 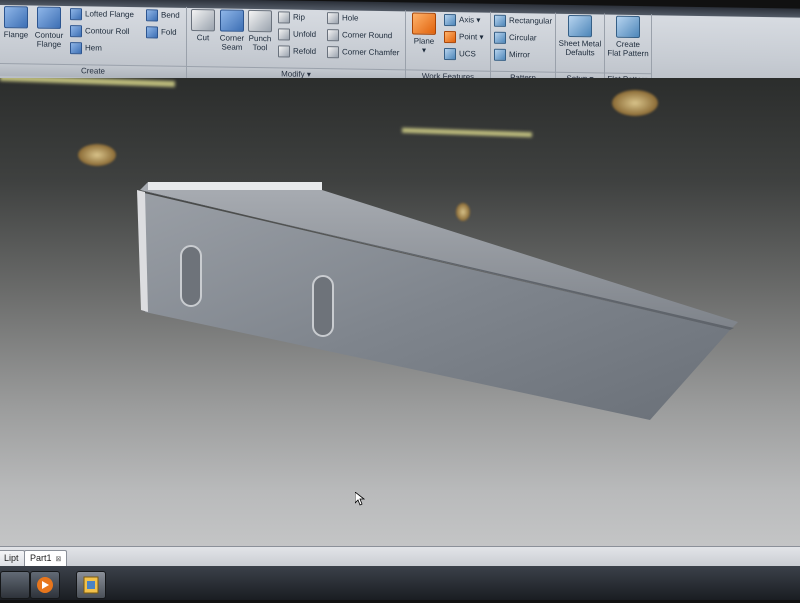 I want to click on slot-hole-right, so click(x=323, y=306).